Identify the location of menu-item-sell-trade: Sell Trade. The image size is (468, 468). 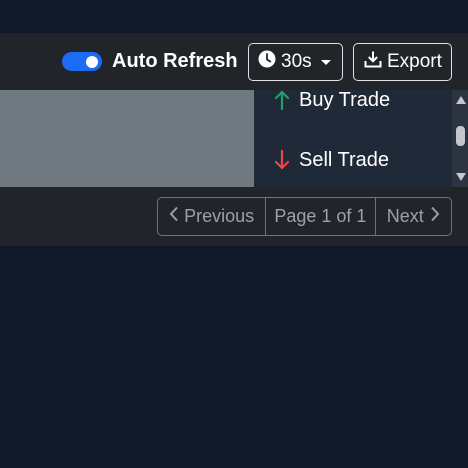
(353, 160).